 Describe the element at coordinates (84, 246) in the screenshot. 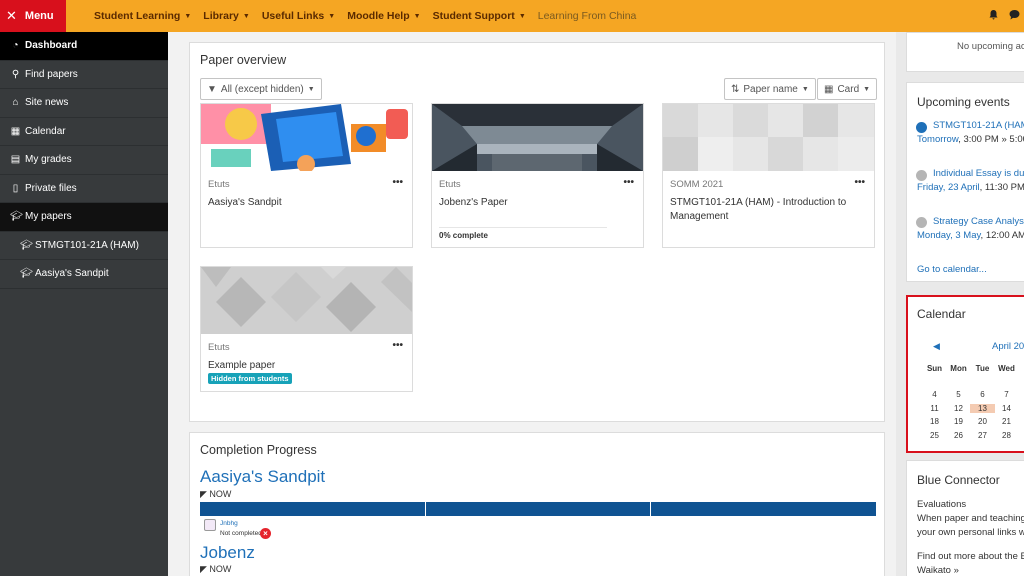

I see `sidebar-item-stmgt101: 🎓︎ STMGT101-21A (HAM)` at that location.